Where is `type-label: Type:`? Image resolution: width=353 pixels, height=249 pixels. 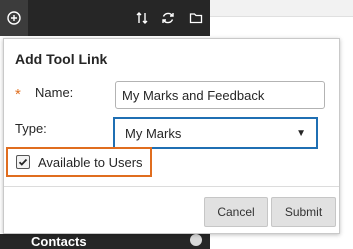 type-label: Type: is located at coordinates (31, 128).